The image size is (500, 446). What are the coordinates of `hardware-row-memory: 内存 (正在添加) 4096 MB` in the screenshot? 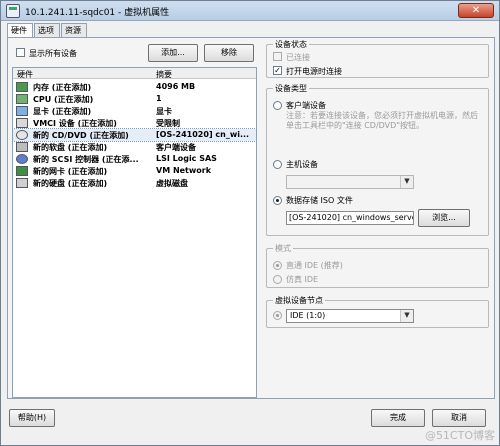 It's located at (134, 87).